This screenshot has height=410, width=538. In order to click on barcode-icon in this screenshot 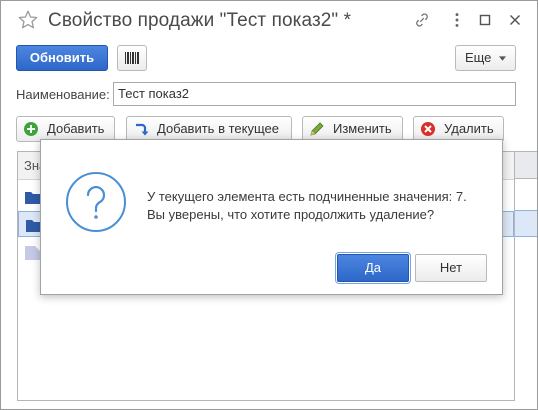, I will do `click(132, 58)`.